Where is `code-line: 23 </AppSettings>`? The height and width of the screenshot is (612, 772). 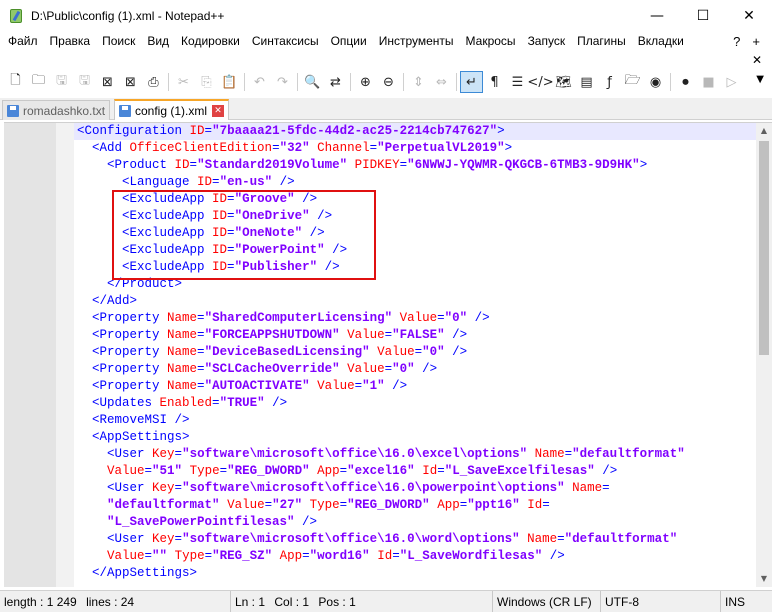 code-line: 23 </AppSettings> is located at coordinates (415, 573).